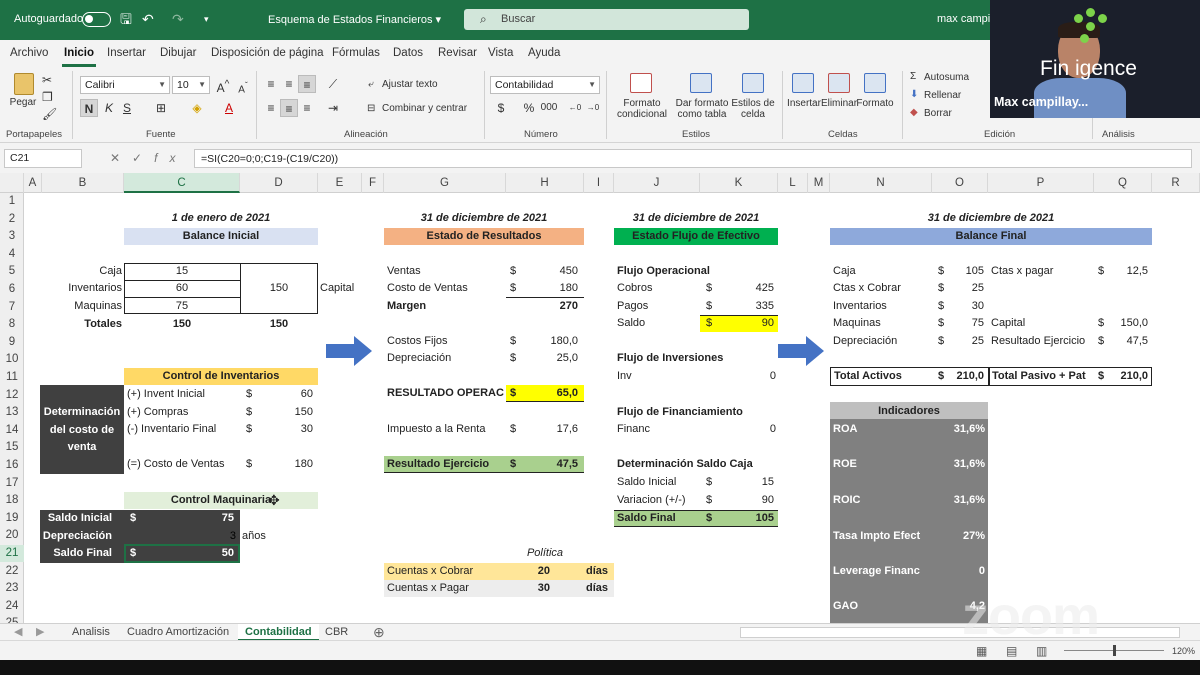 This screenshot has height=675, width=1200. Describe the element at coordinates (229, 108) in the screenshot. I see `font-color-icon: A` at that location.